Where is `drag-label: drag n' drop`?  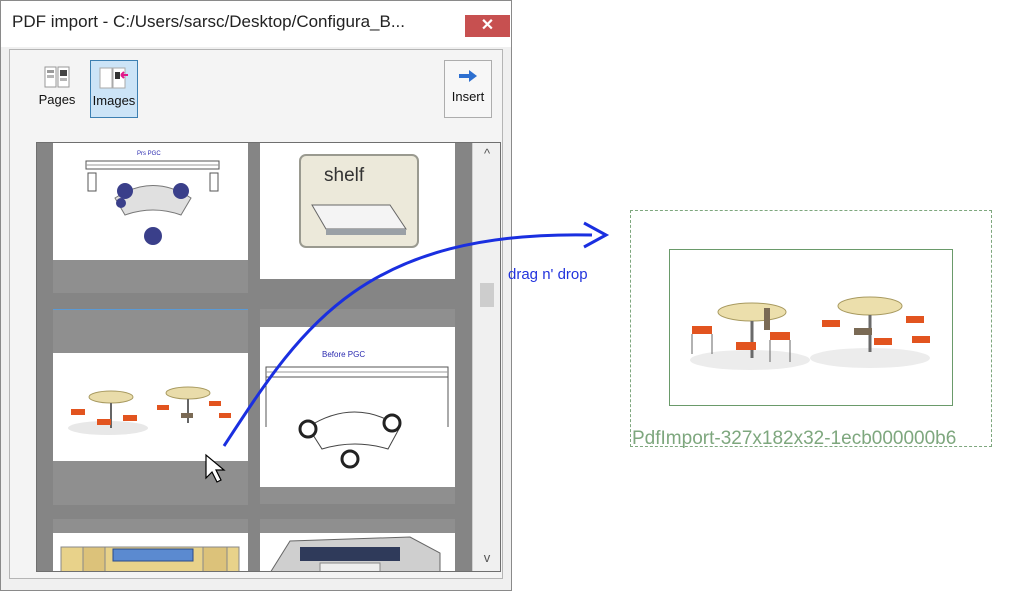
drag-label: drag n' drop is located at coordinates (548, 274).